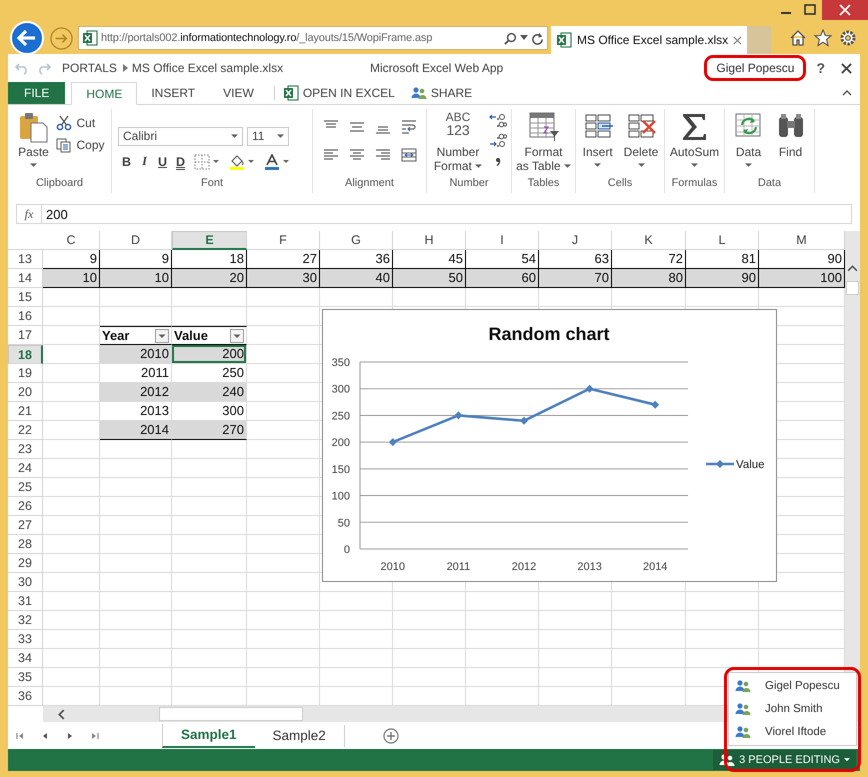 The height and width of the screenshot is (777, 868). Describe the element at coordinates (180, 161) in the screenshot. I see `double-underline-button: D` at that location.